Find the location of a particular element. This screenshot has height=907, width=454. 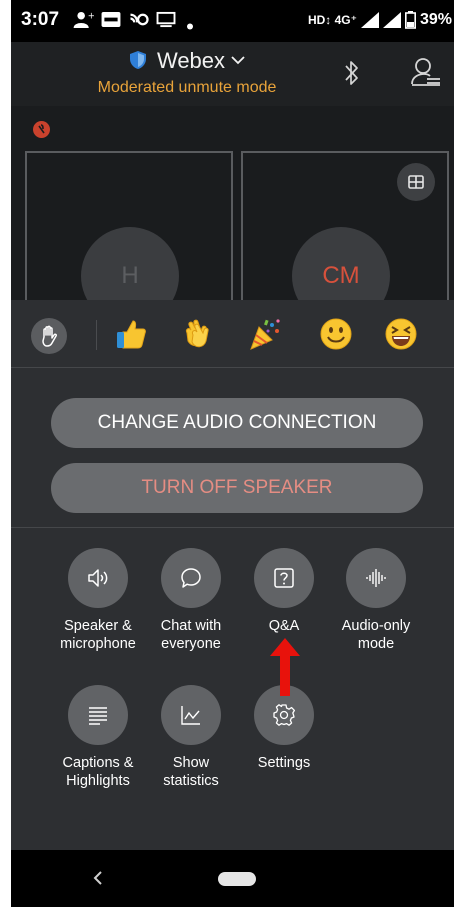

chat-option: Chat with everyone is located at coordinates (191, 600).